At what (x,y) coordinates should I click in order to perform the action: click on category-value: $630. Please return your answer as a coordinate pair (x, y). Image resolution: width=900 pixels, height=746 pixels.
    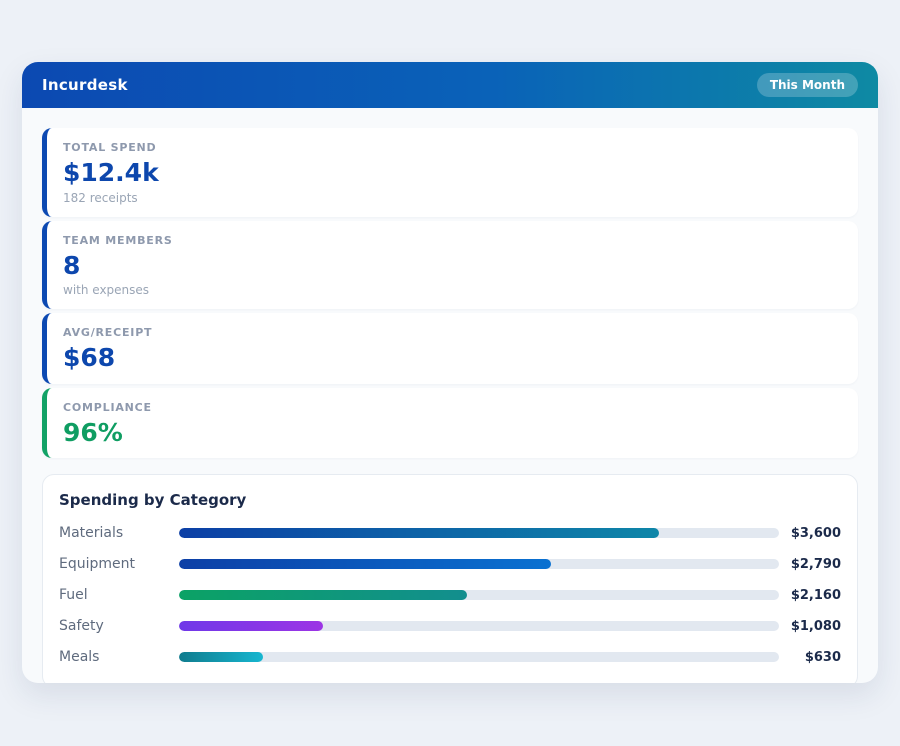
    Looking at the image, I should click on (822, 657).